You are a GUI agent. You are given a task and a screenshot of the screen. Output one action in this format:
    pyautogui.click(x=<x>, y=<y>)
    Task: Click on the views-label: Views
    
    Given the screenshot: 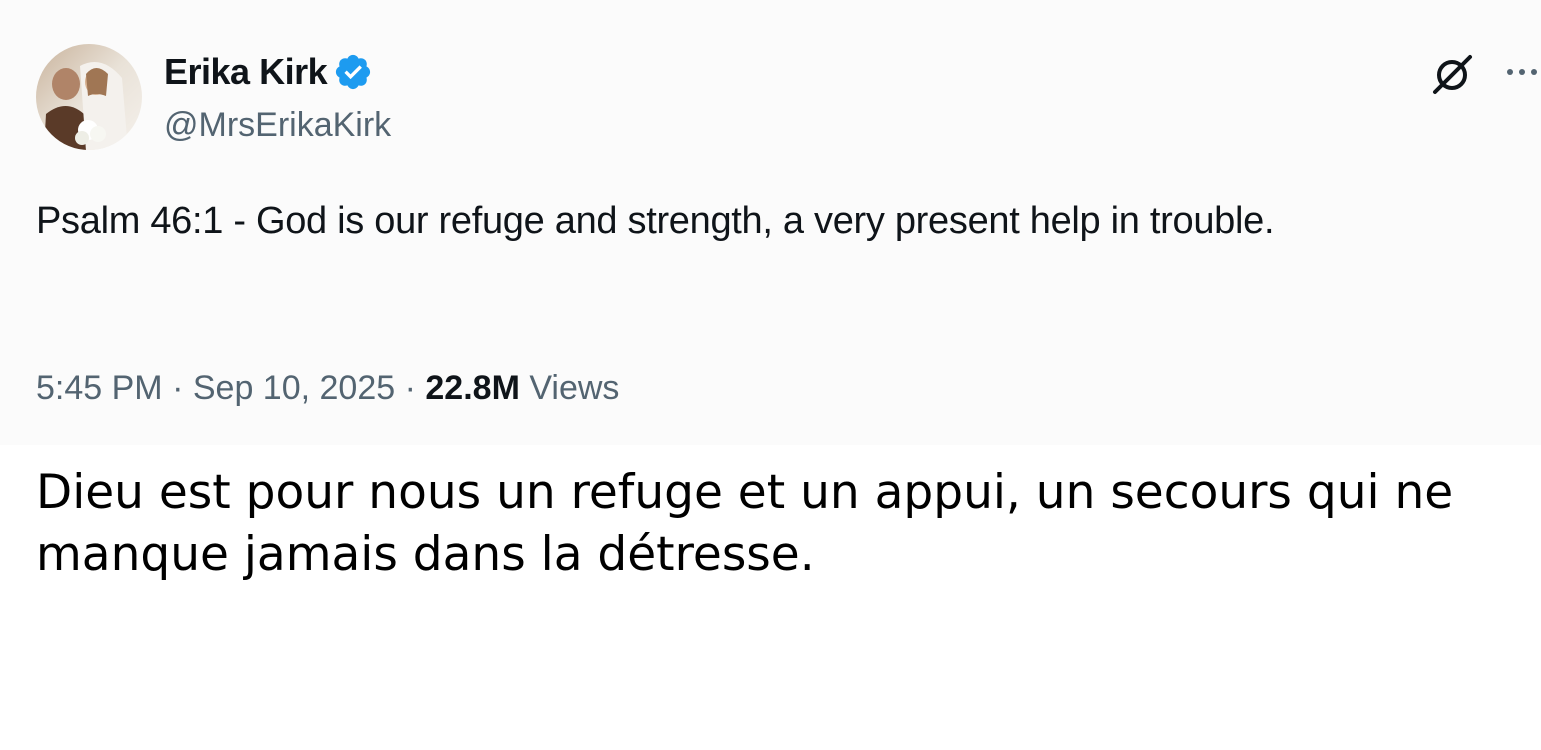 What is the action you would take?
    pyautogui.click(x=574, y=388)
    